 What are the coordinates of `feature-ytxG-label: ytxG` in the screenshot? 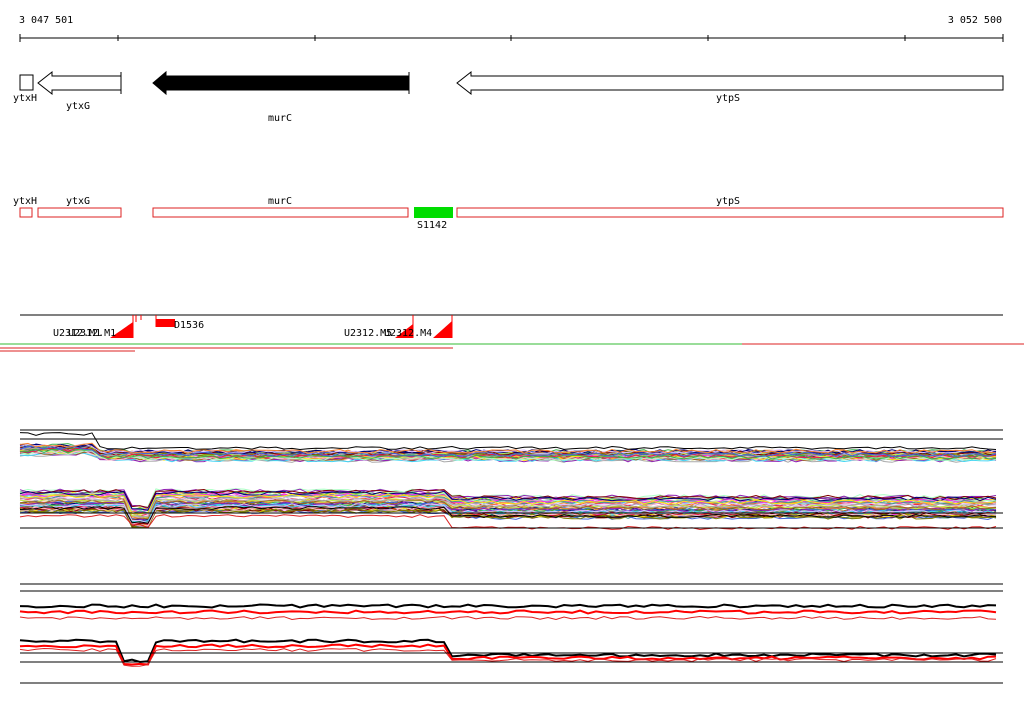 It's located at (78, 201).